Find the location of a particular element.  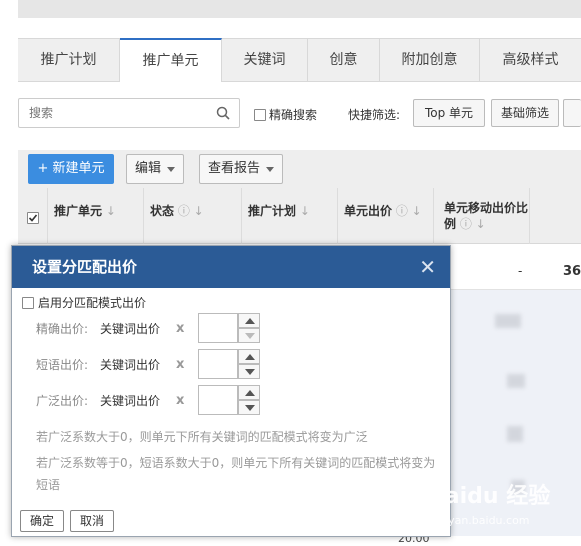

row1-dash: - is located at coordinates (520, 271).